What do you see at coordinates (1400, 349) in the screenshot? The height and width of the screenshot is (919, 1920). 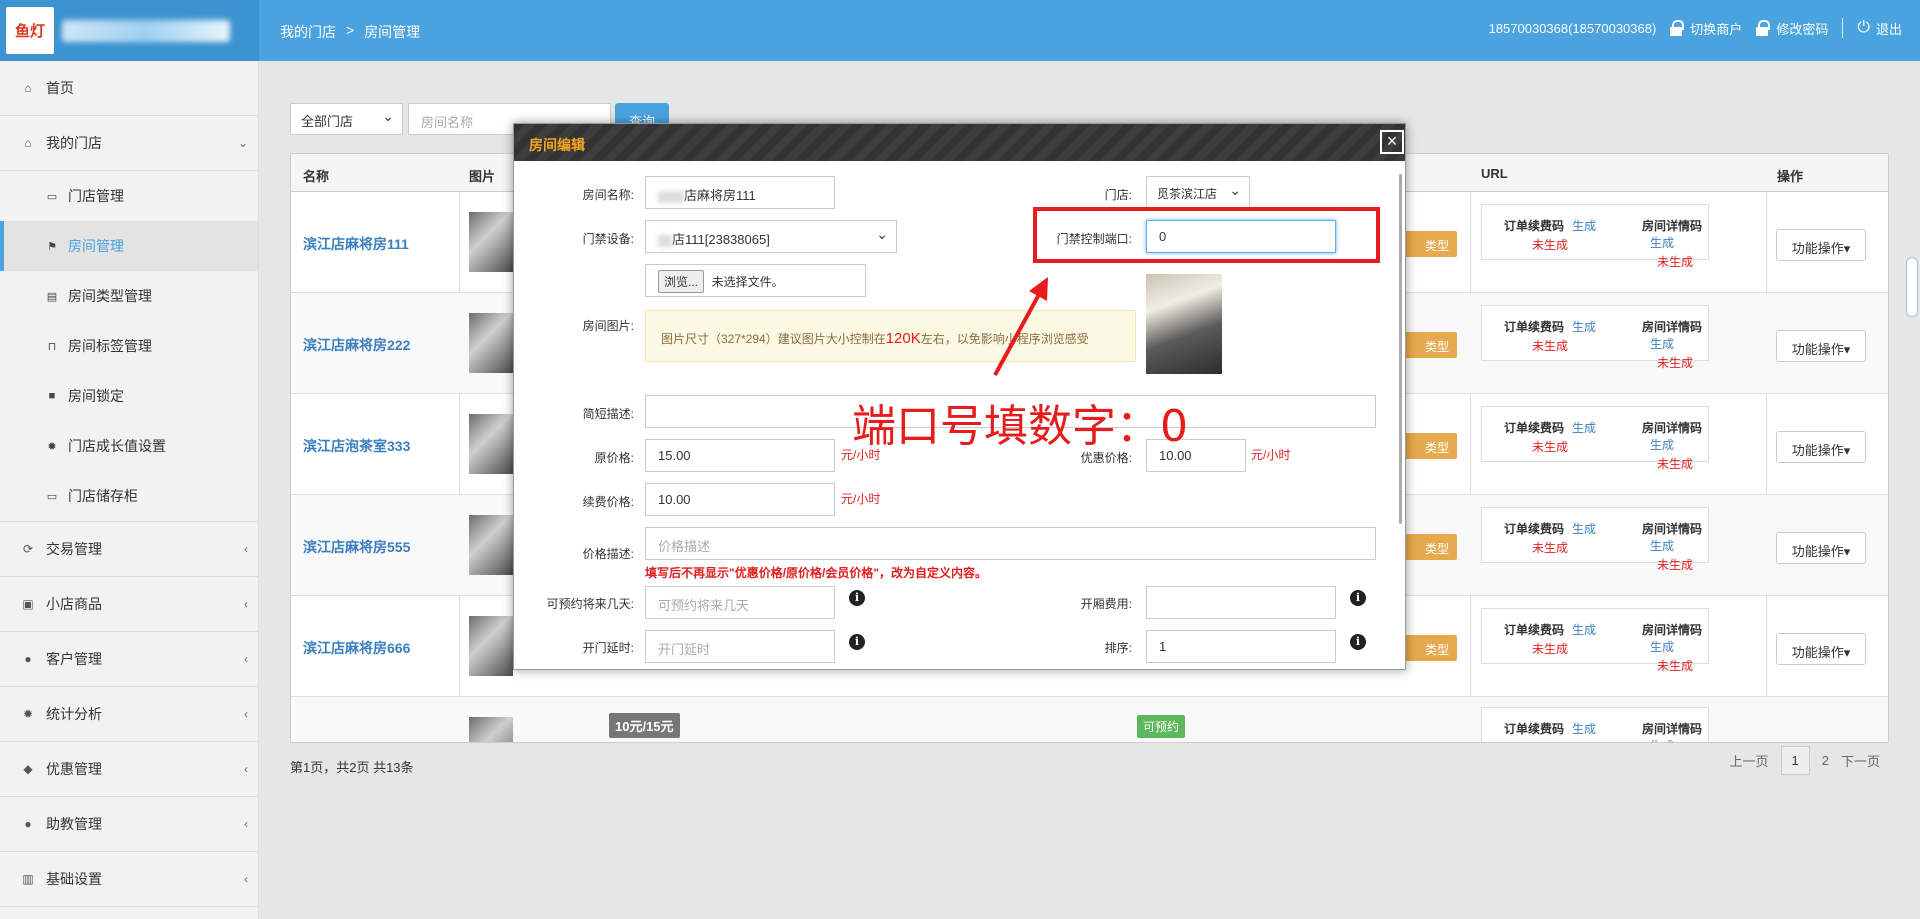 I see `modal-scrollbar` at bounding box center [1400, 349].